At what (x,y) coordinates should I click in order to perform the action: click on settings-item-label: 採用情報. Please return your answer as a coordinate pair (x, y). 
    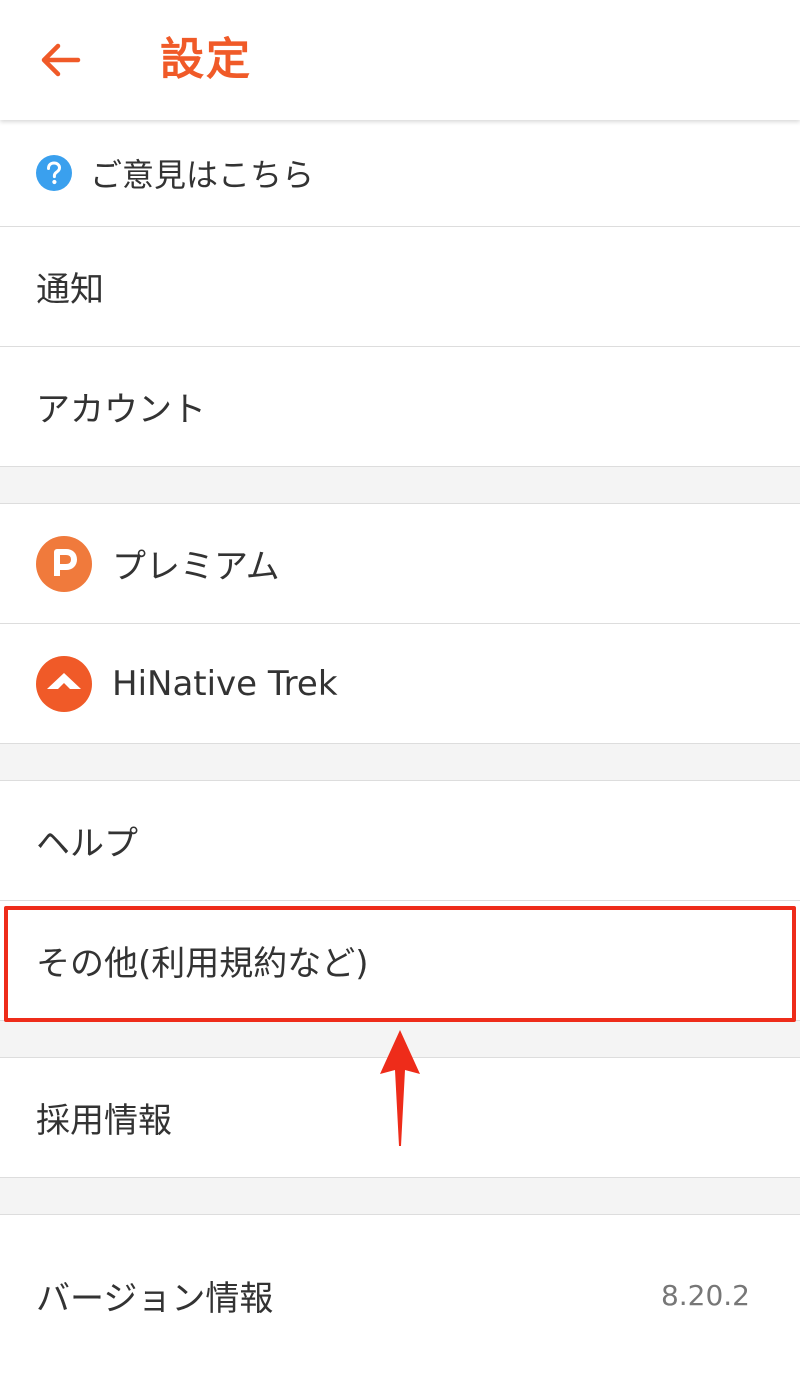
    Looking at the image, I should click on (104, 1121).